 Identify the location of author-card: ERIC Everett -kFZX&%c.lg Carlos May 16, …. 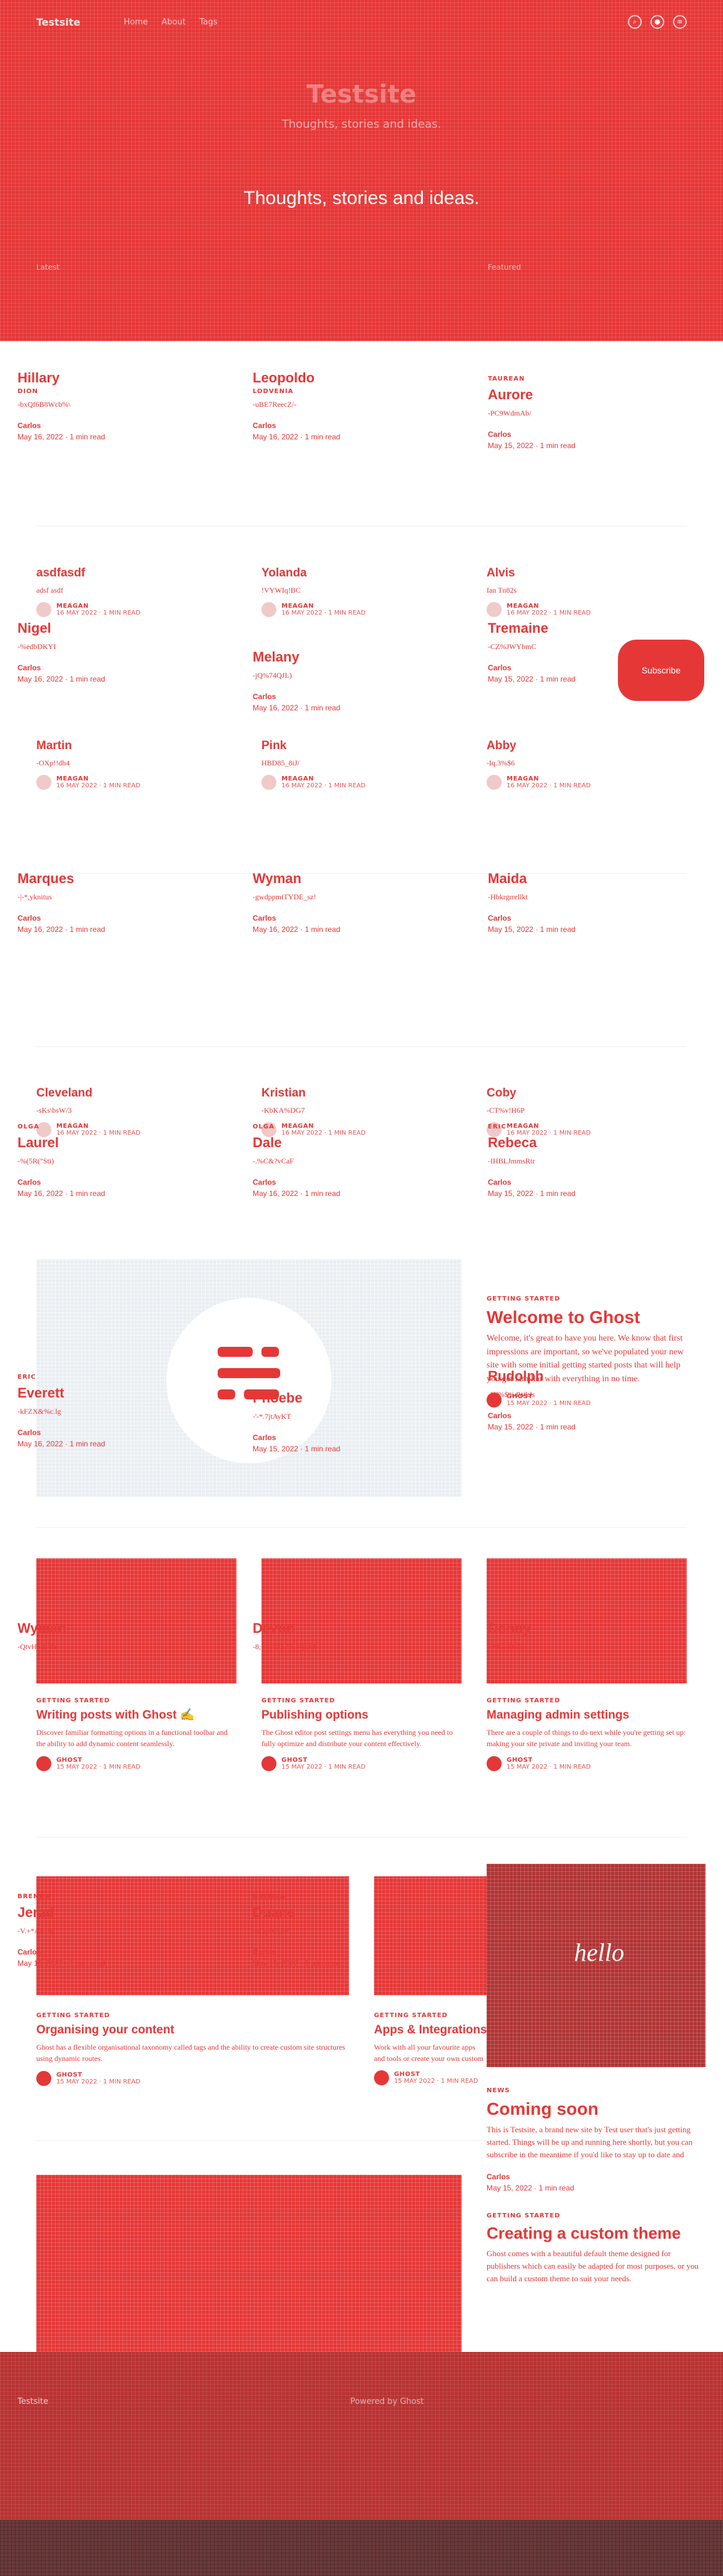
(124, 1411).